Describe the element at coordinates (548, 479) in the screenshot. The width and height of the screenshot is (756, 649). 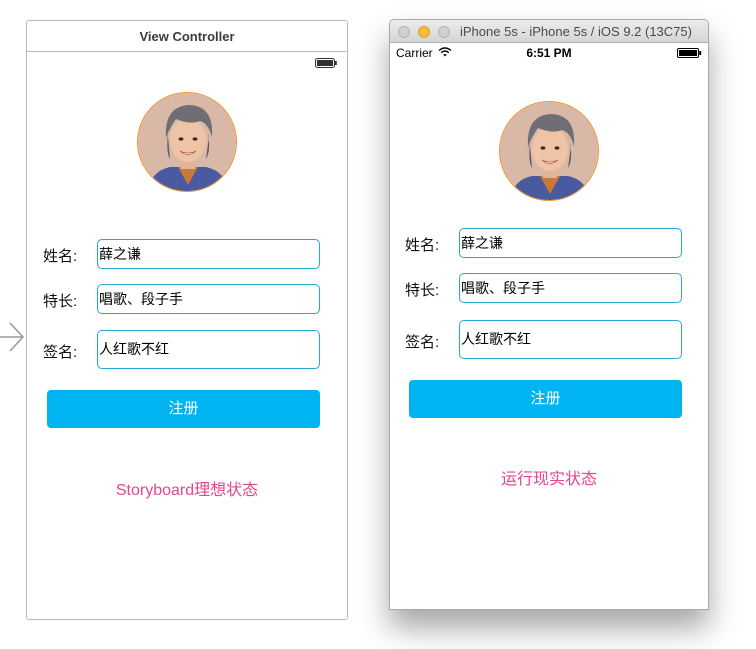
I see `simulator-caption: 运行现实状态` at that location.